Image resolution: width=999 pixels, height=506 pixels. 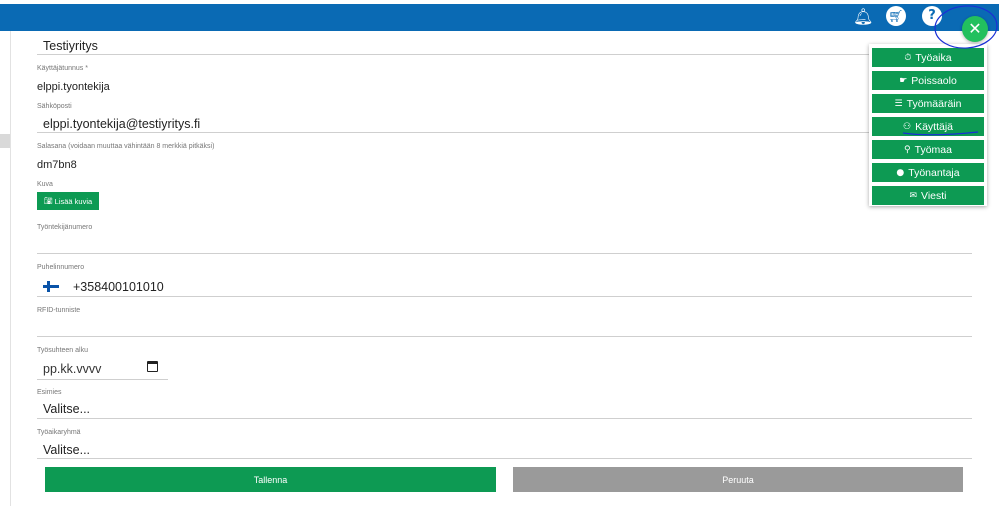 What do you see at coordinates (61, 267) in the screenshot?
I see `phone-label: Puhelinnumero` at bounding box center [61, 267].